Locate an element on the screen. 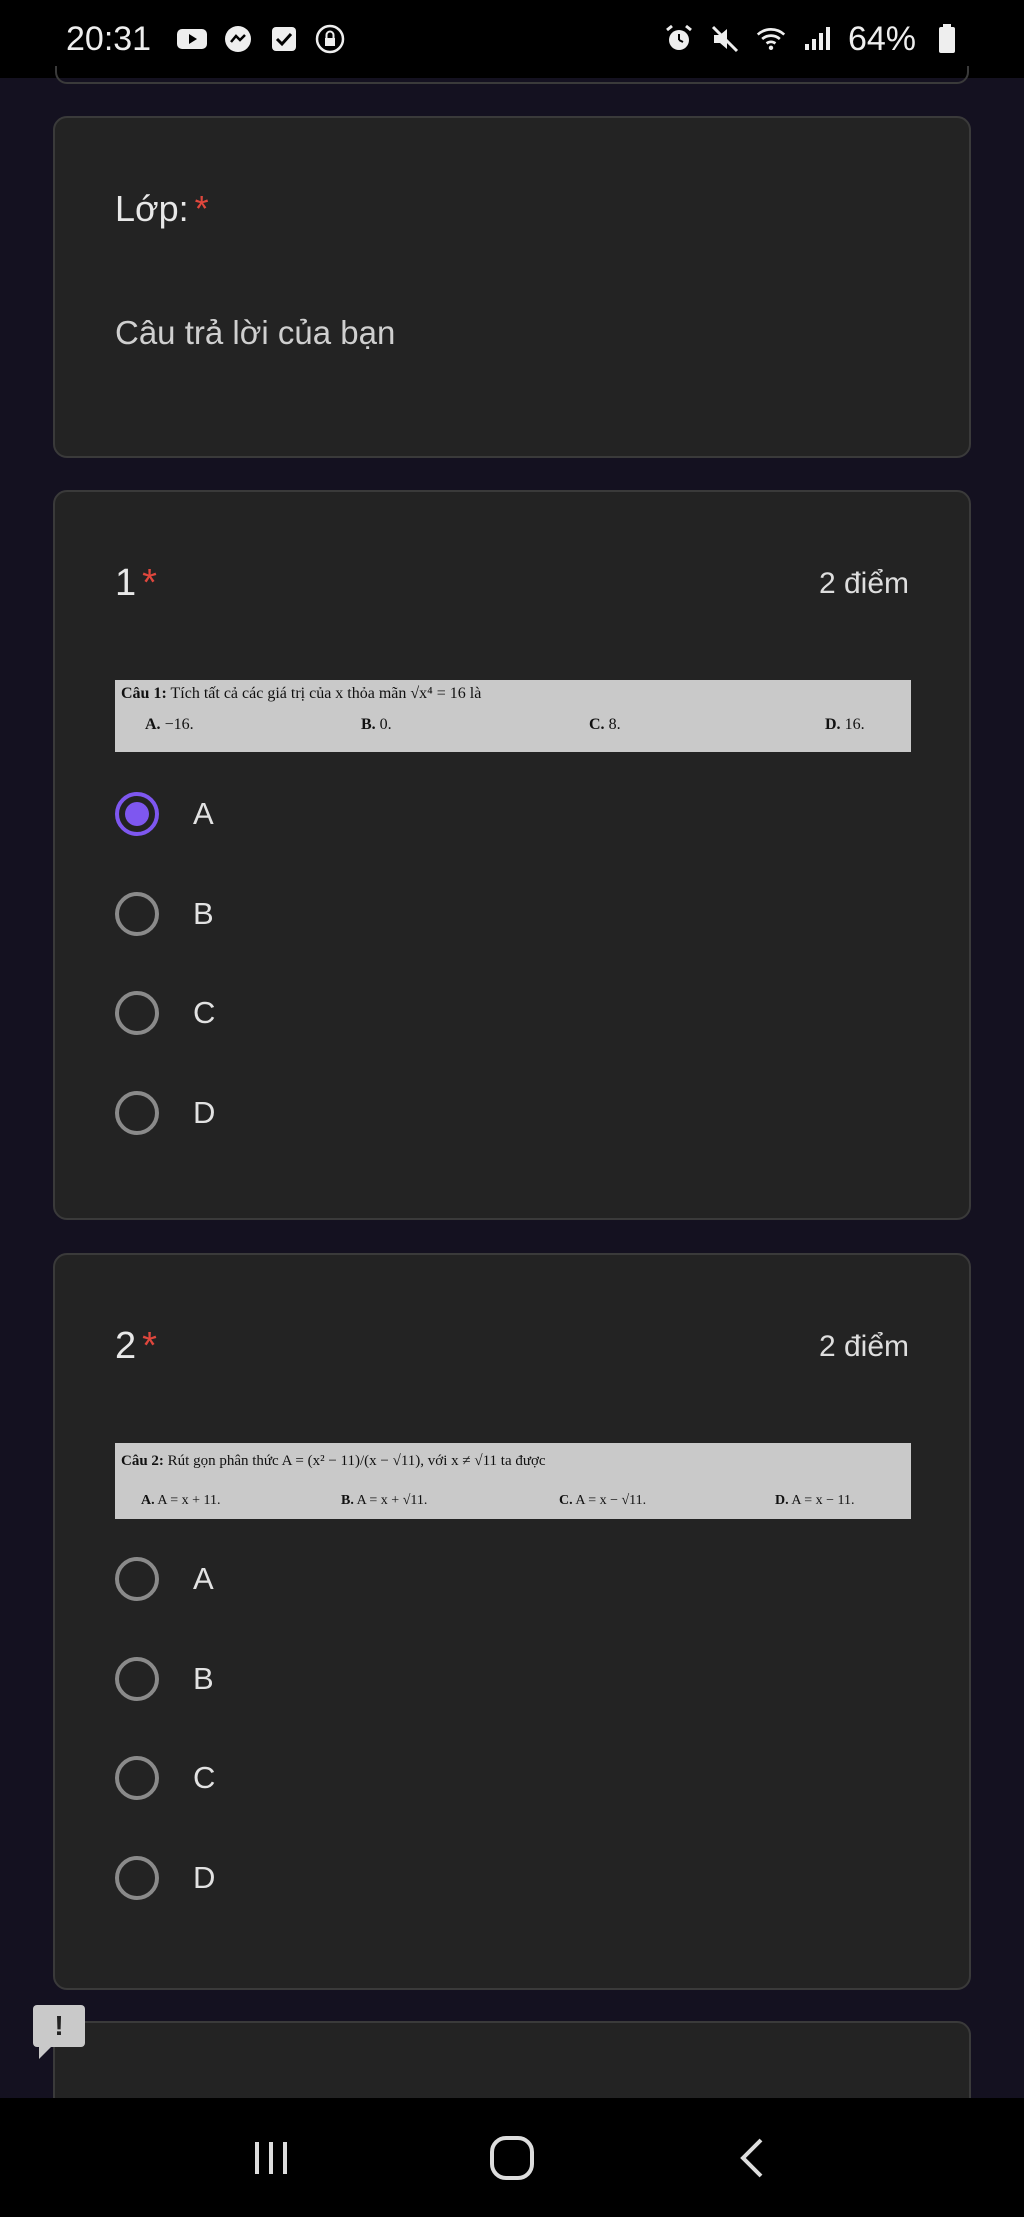  question-number: 1 * is located at coordinates (136, 583).